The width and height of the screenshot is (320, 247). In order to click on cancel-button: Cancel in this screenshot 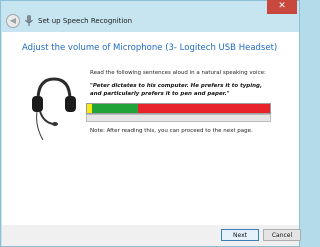, I will do `click(282, 235)`.